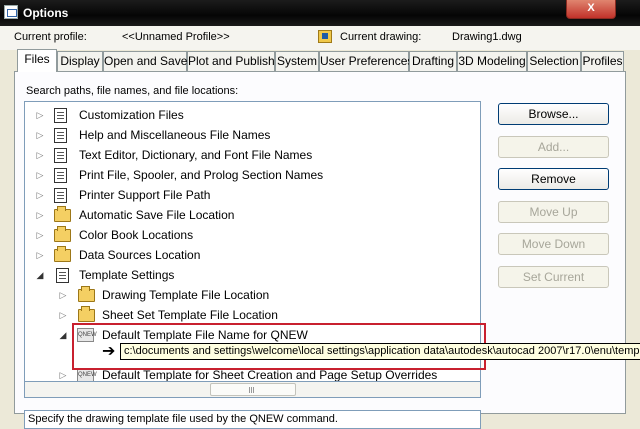  I want to click on tree-item-label: Help and Miscellaneous File Names, so click(175, 135).